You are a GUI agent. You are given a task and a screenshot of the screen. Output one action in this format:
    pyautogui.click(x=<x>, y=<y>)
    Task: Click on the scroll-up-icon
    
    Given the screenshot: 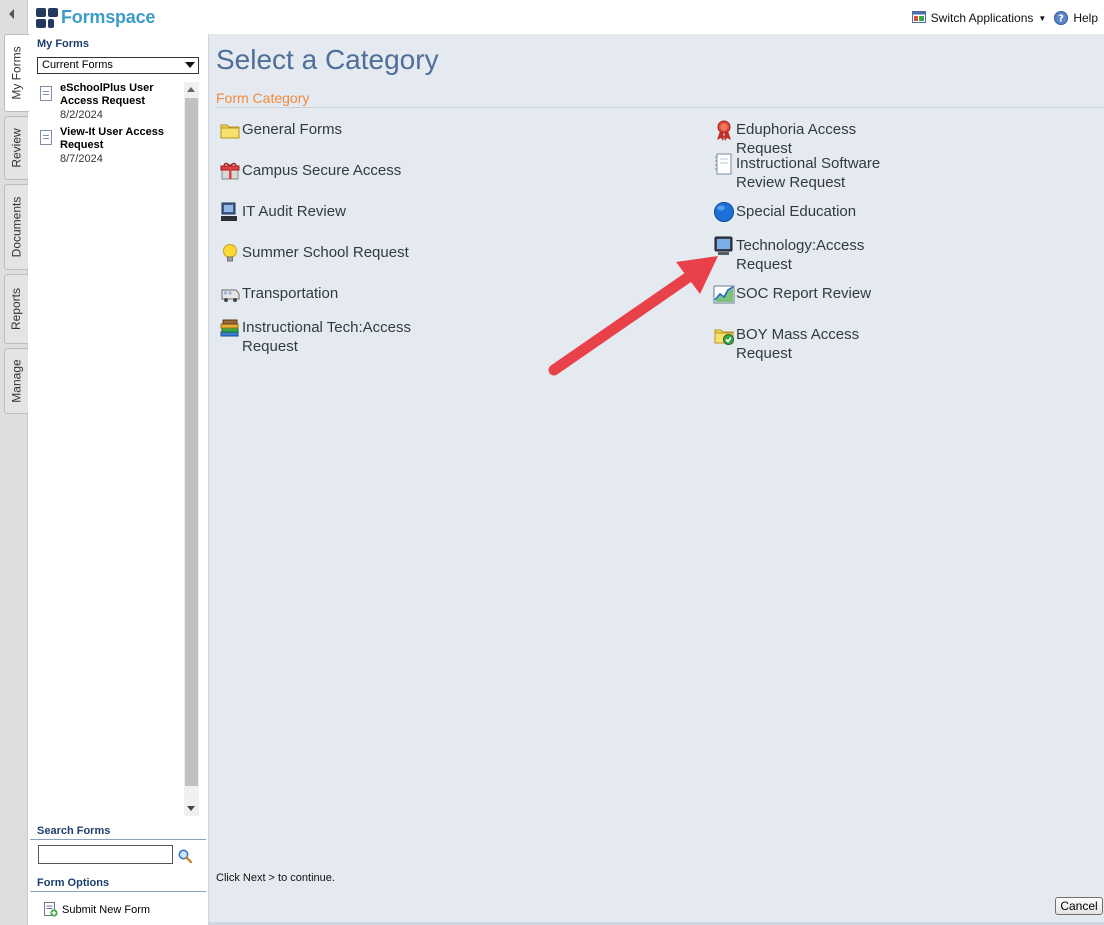 What is the action you would take?
    pyautogui.click(x=191, y=89)
    